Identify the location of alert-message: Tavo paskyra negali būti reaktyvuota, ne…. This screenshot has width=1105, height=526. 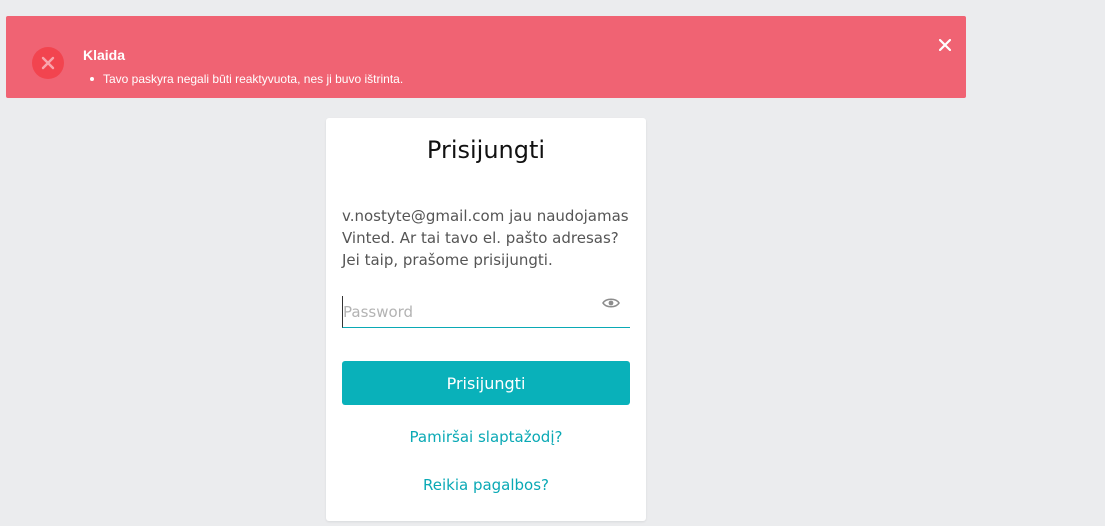
(243, 79).